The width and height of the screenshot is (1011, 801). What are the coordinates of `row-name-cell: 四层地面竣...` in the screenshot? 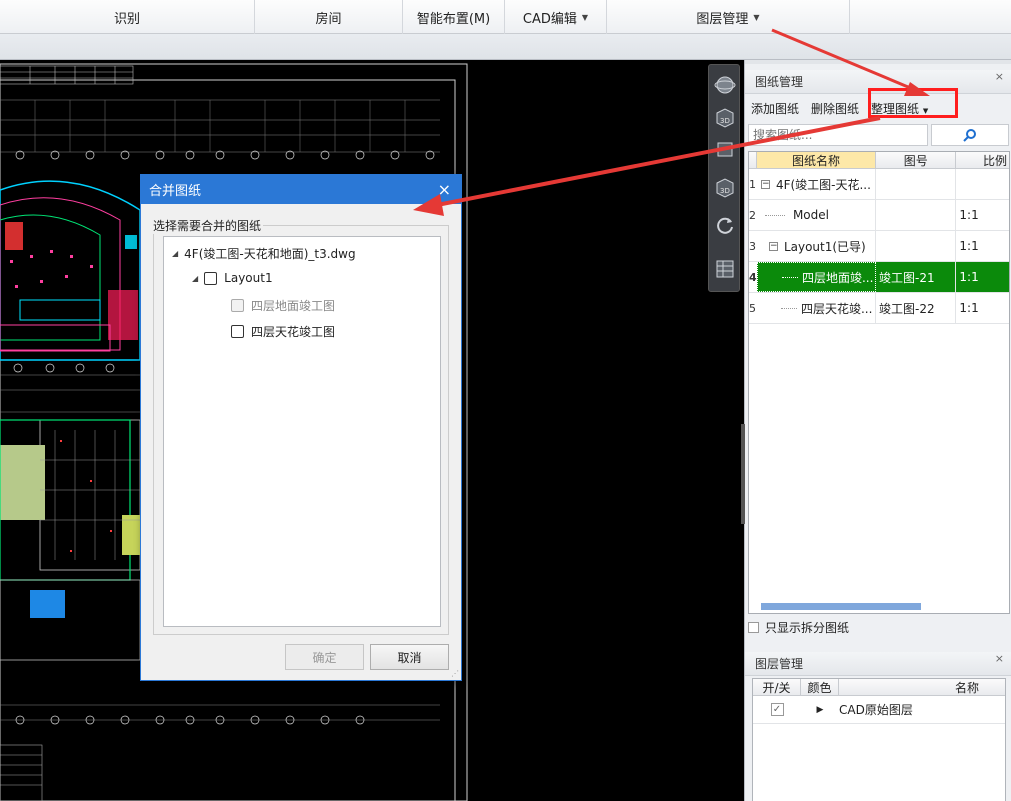 It's located at (816, 277).